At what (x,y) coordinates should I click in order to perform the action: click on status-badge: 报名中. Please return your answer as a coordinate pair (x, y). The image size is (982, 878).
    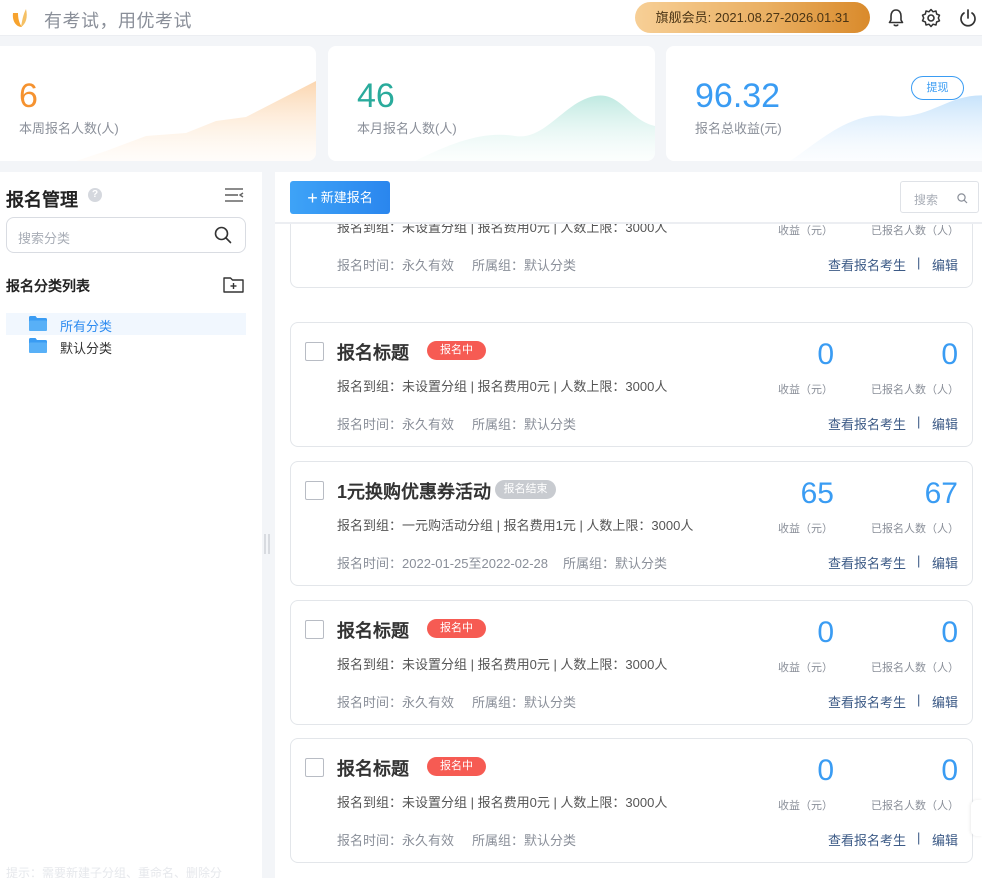
    Looking at the image, I should click on (456, 350).